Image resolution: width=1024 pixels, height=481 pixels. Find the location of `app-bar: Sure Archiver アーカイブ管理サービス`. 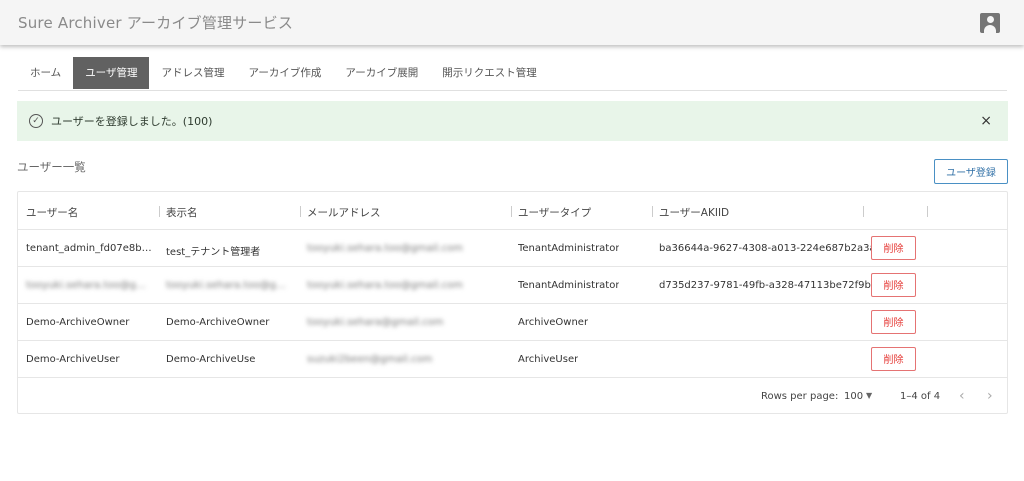

app-bar: Sure Archiver アーカイブ管理サービス is located at coordinates (512, 22).